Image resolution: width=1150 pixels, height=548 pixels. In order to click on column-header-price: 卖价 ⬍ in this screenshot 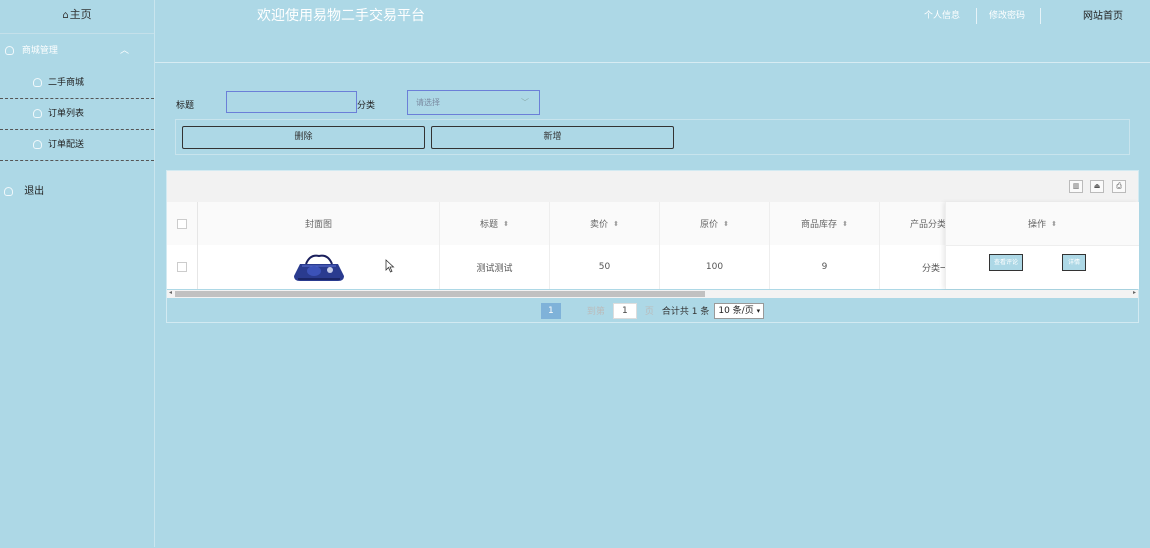, I will do `click(605, 223)`.